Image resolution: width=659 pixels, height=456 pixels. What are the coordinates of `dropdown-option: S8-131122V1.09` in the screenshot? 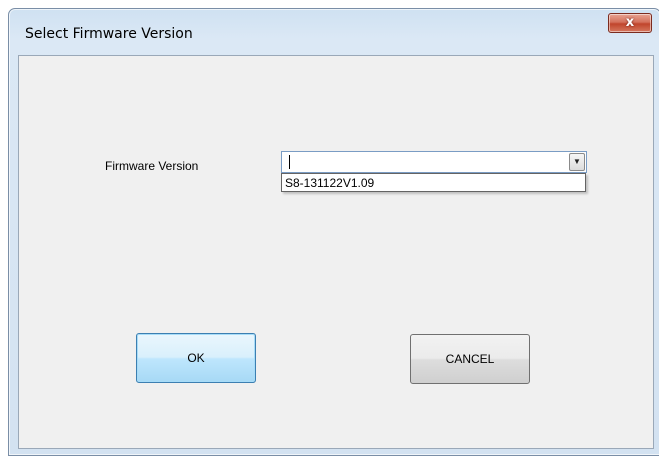 It's located at (329, 183).